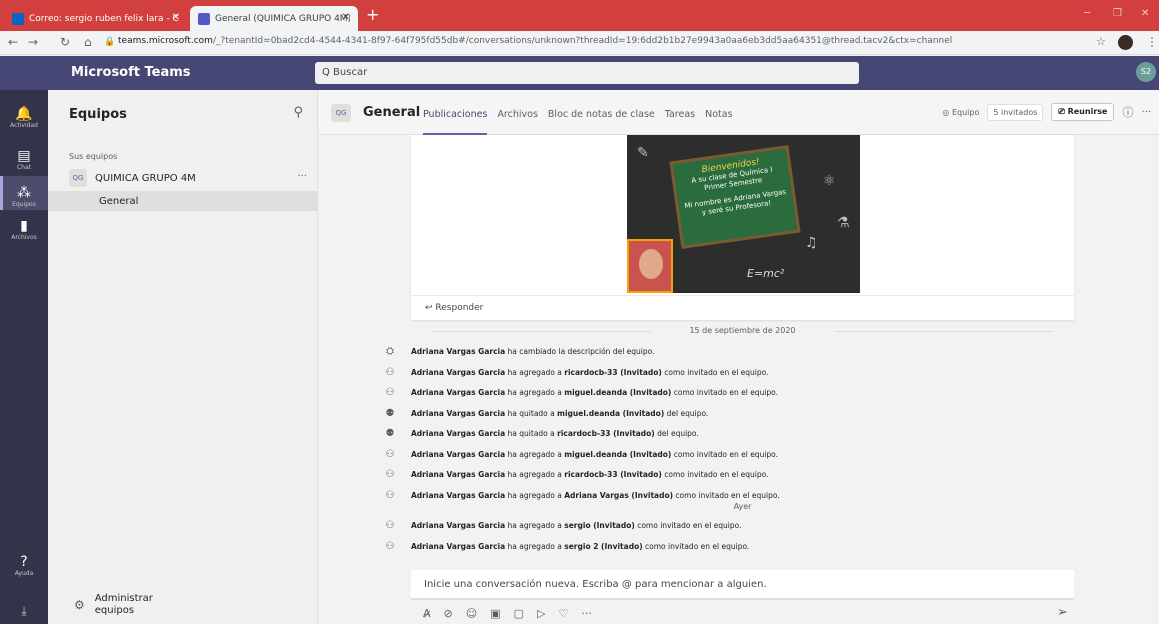  I want to click on rail-item-teams: ⁂ Equipos, so click(24, 193).